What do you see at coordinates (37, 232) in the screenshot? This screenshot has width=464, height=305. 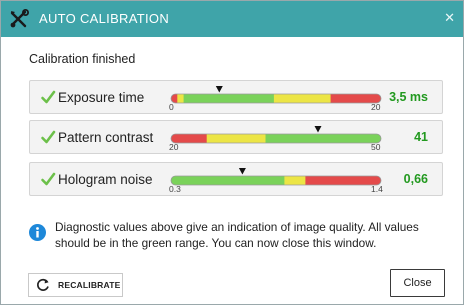 I see `info-icon` at bounding box center [37, 232].